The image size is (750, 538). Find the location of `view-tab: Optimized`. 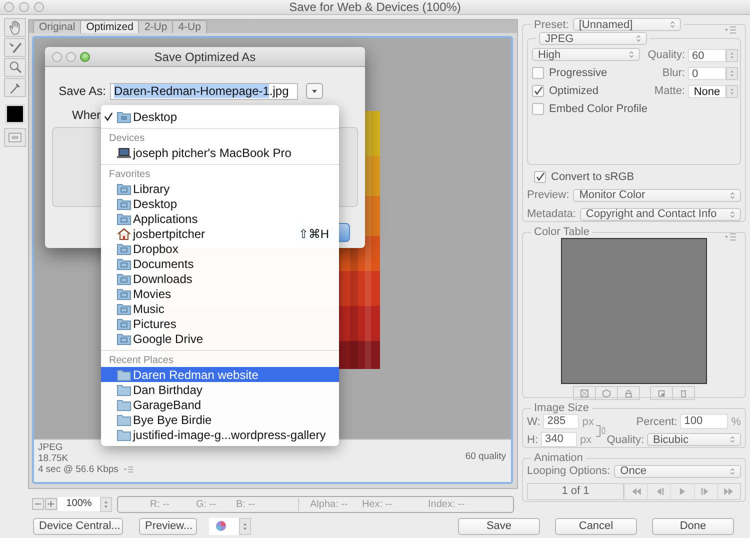

view-tab: Optimized is located at coordinates (110, 26).